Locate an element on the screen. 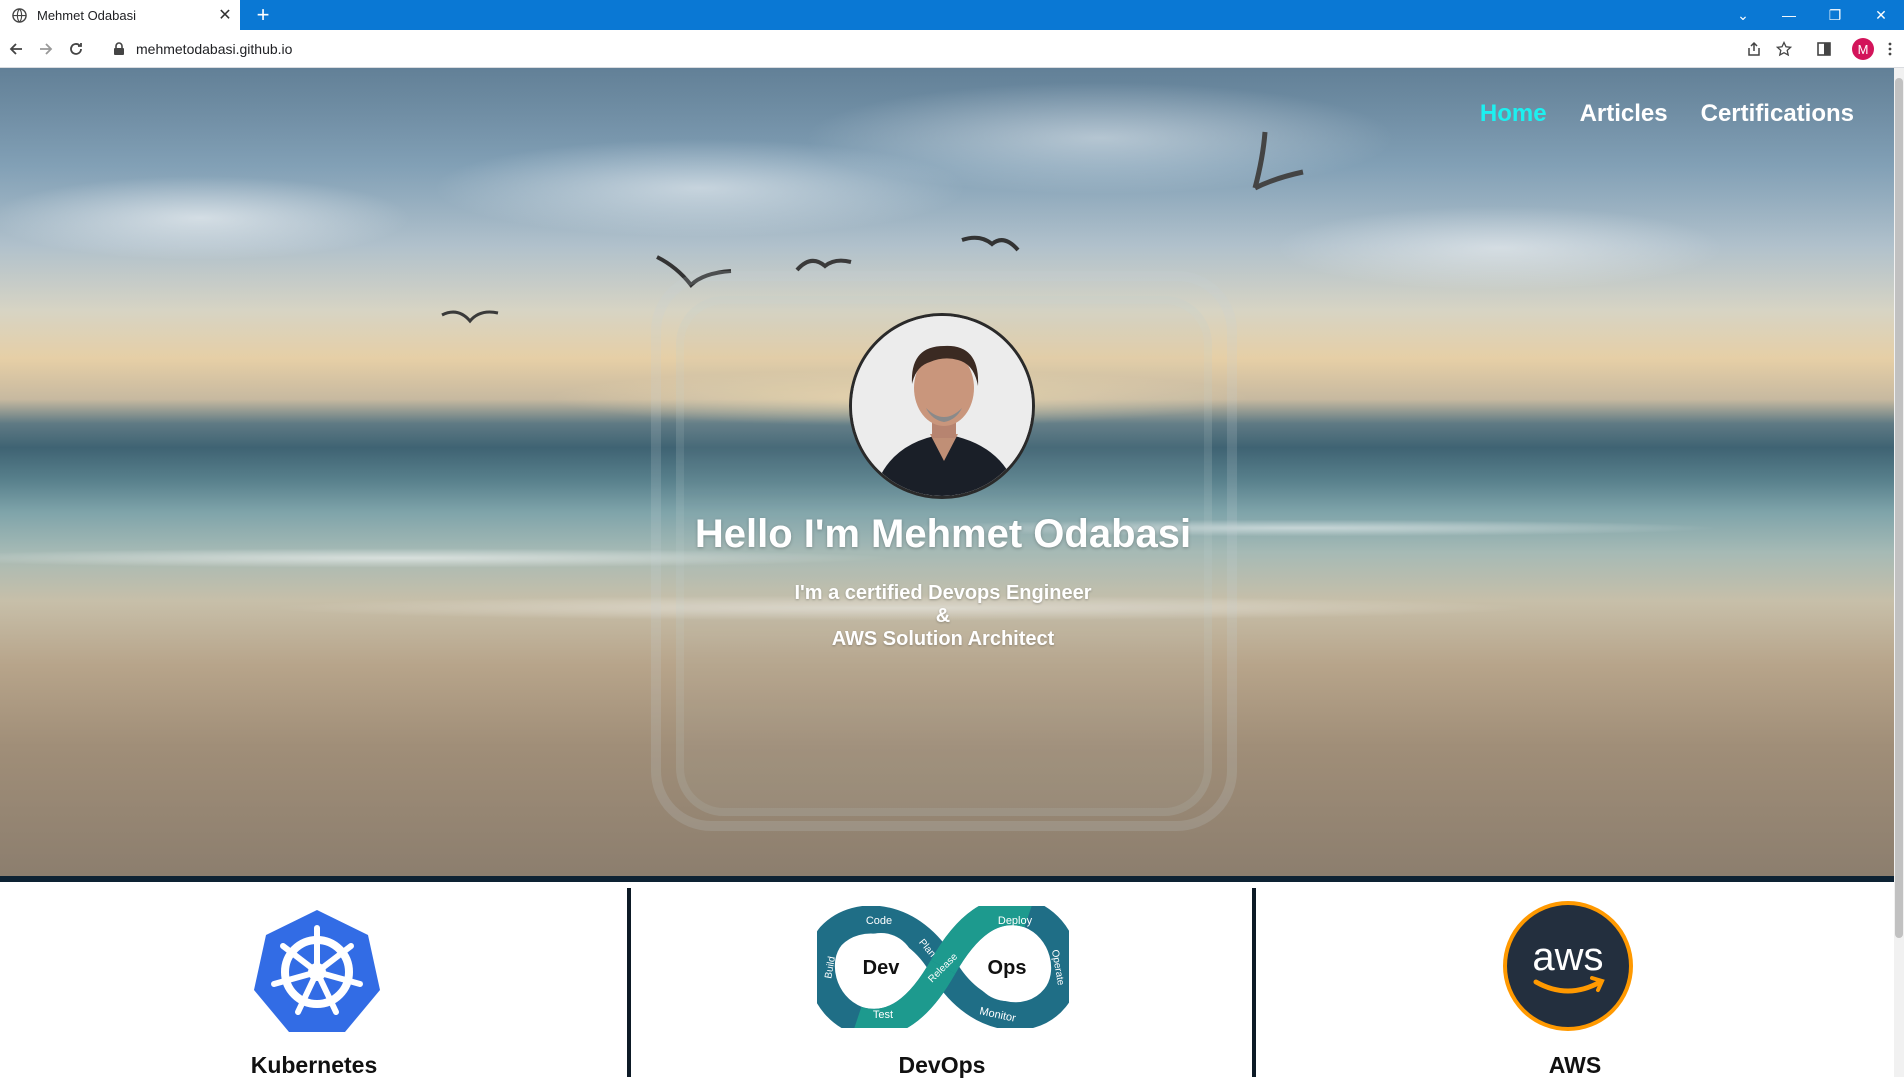 This screenshot has width=1904, height=1079. devops-segment-label: Test is located at coordinates (883, 1015).